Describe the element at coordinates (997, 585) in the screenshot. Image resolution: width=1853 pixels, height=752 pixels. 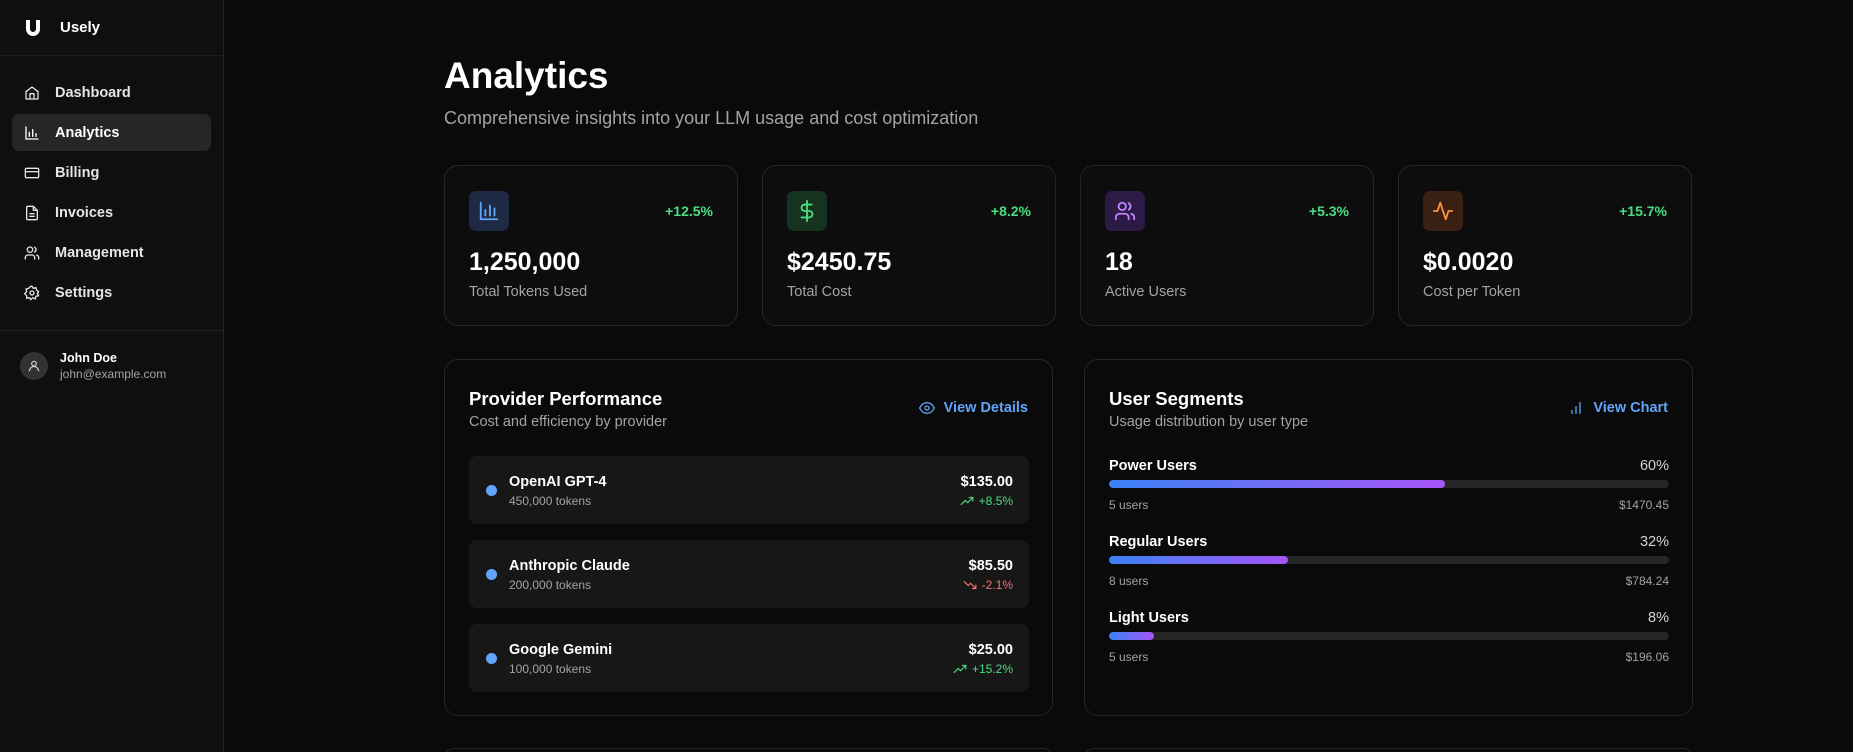
I see `provider-change-value: -2.1%` at that location.